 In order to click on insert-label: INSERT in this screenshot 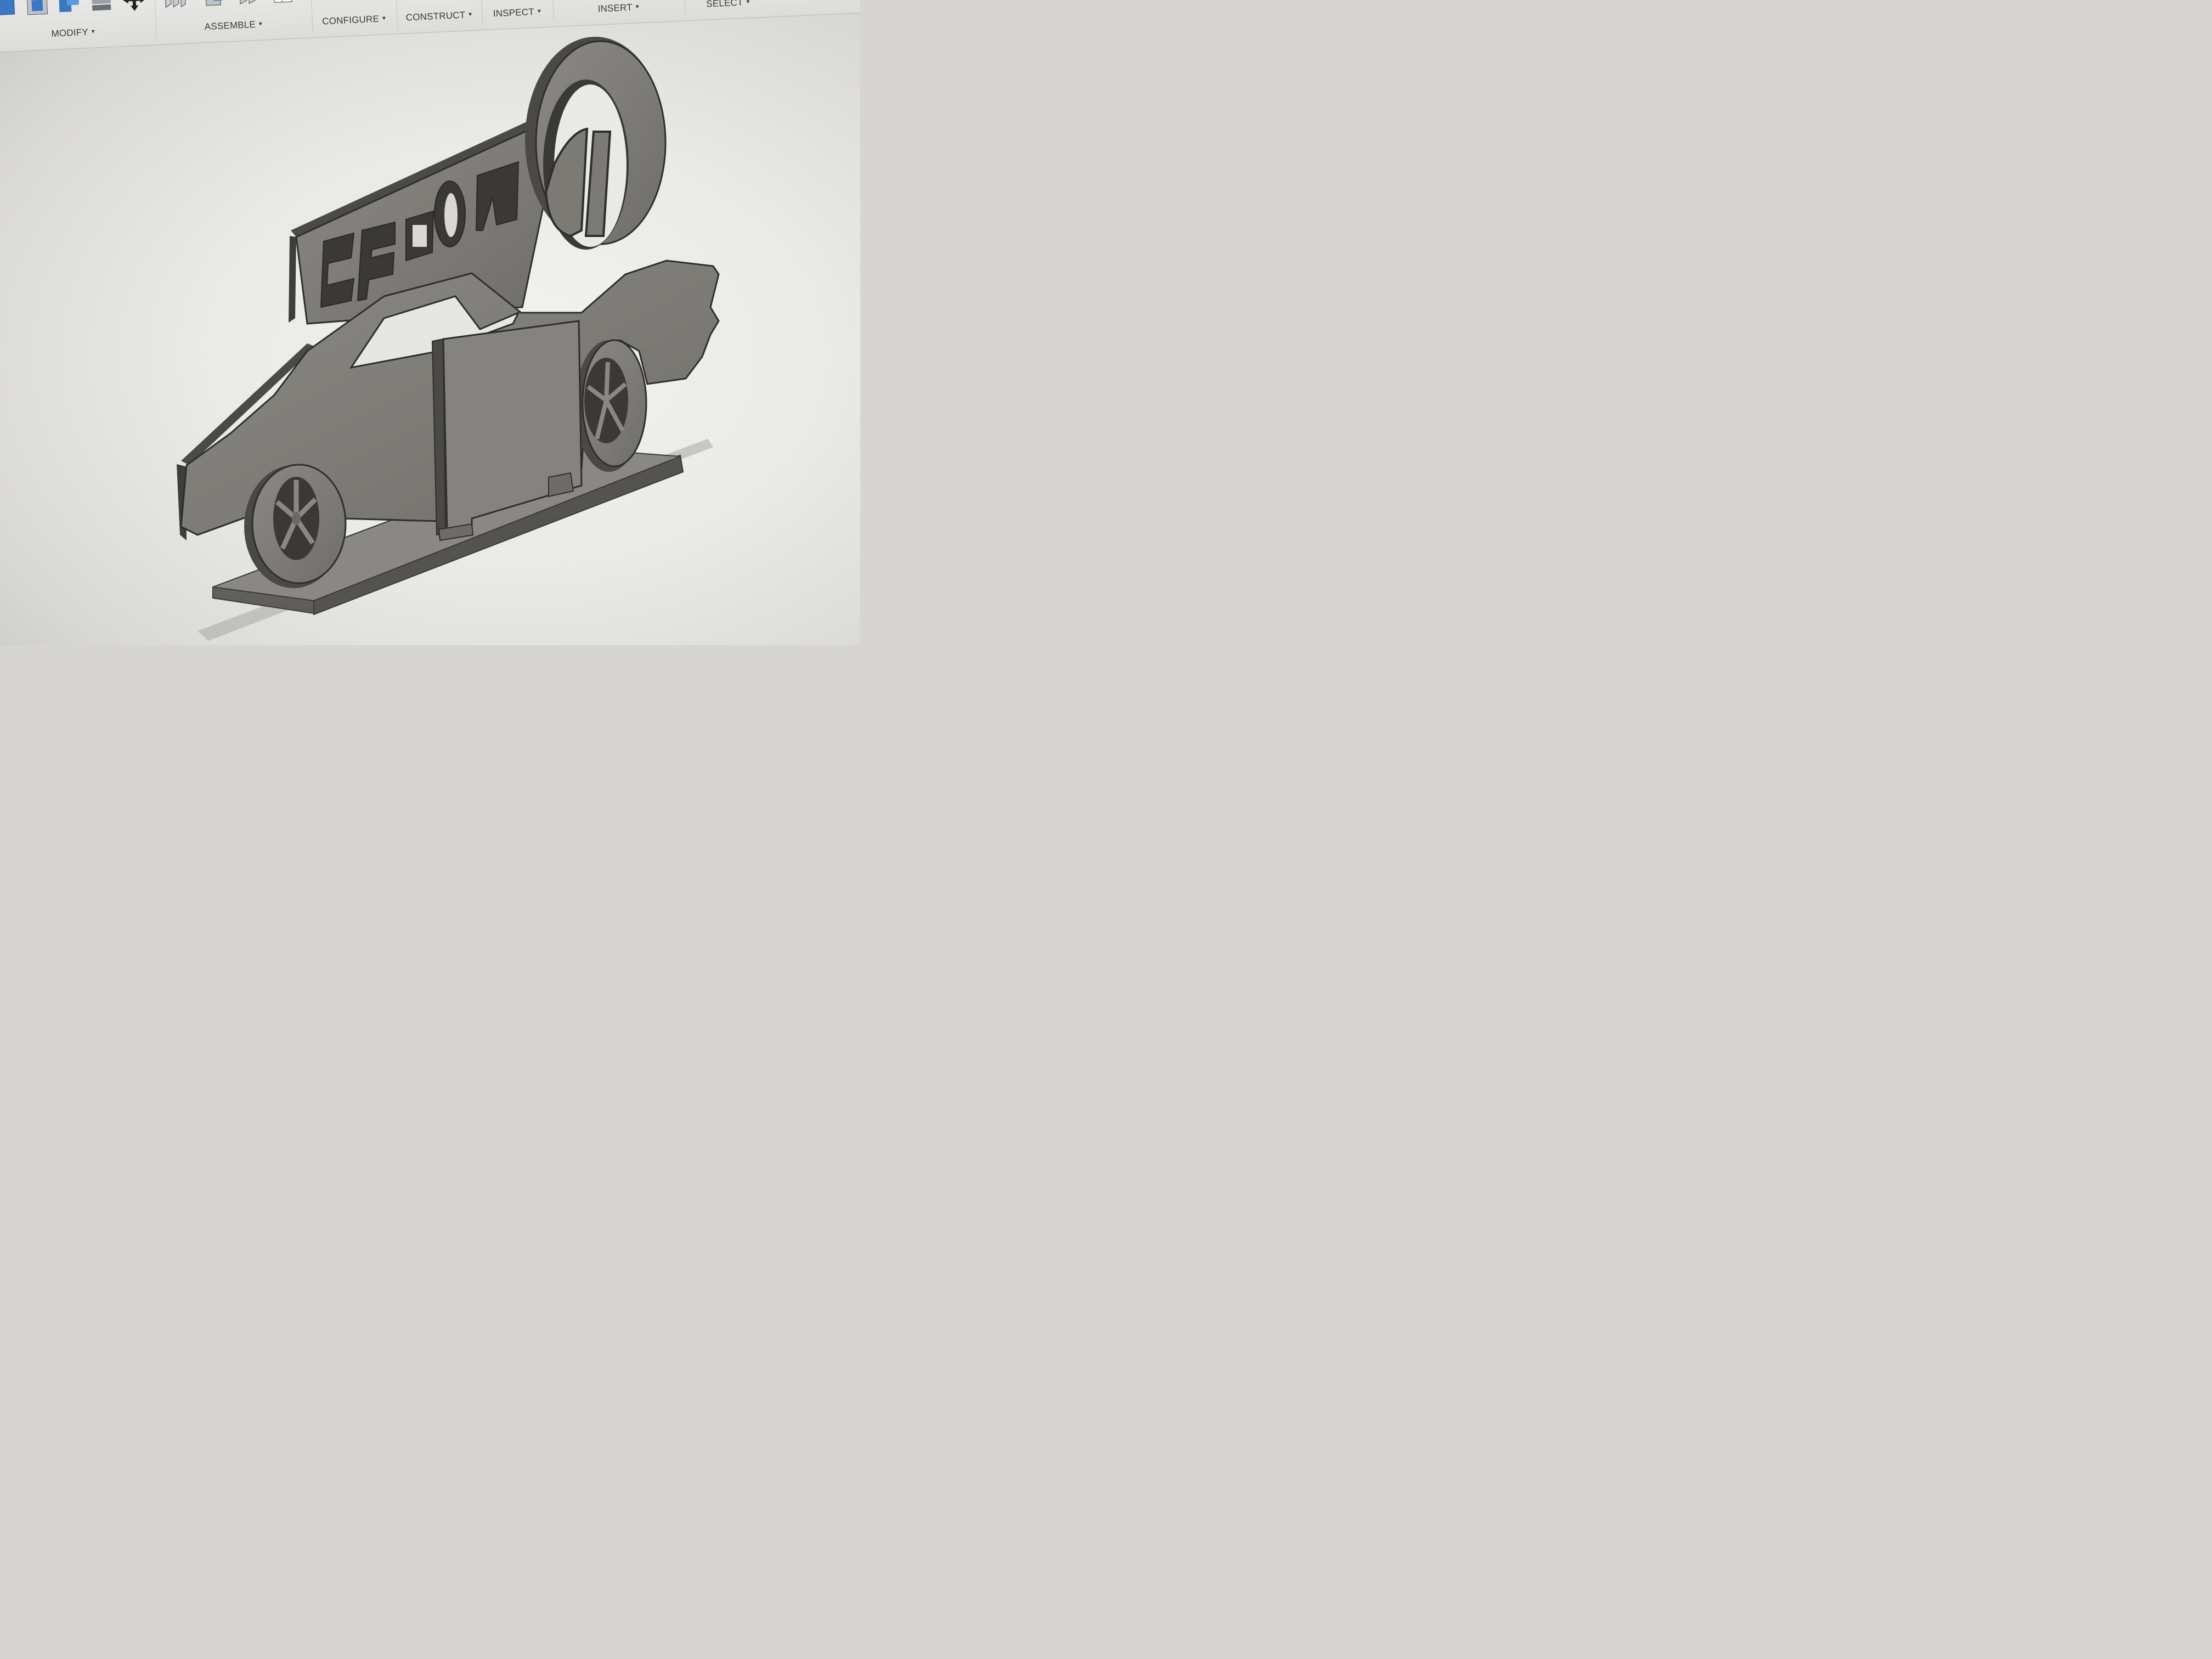, I will do `click(615, 8)`.